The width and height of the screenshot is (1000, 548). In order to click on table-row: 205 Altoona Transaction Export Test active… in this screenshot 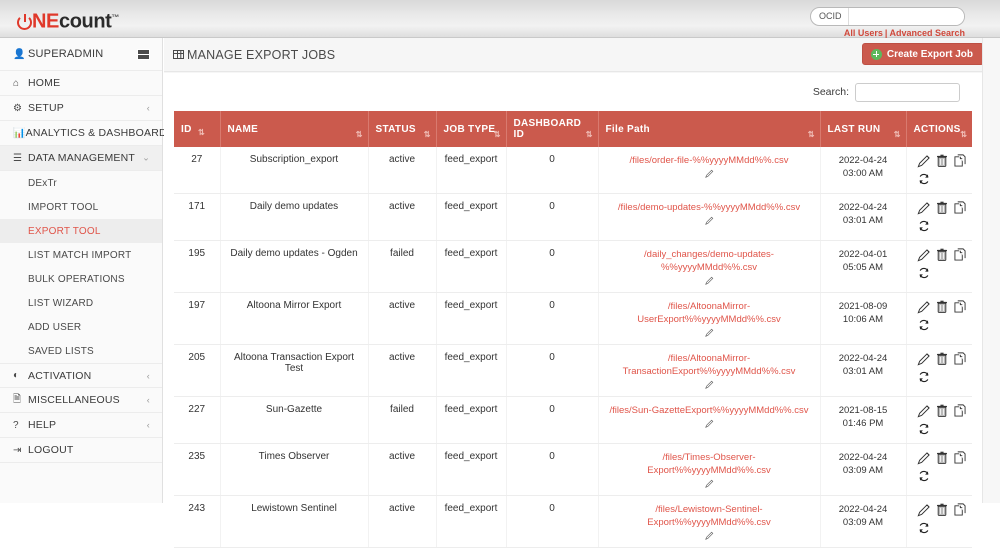, I will do `click(573, 370)`.